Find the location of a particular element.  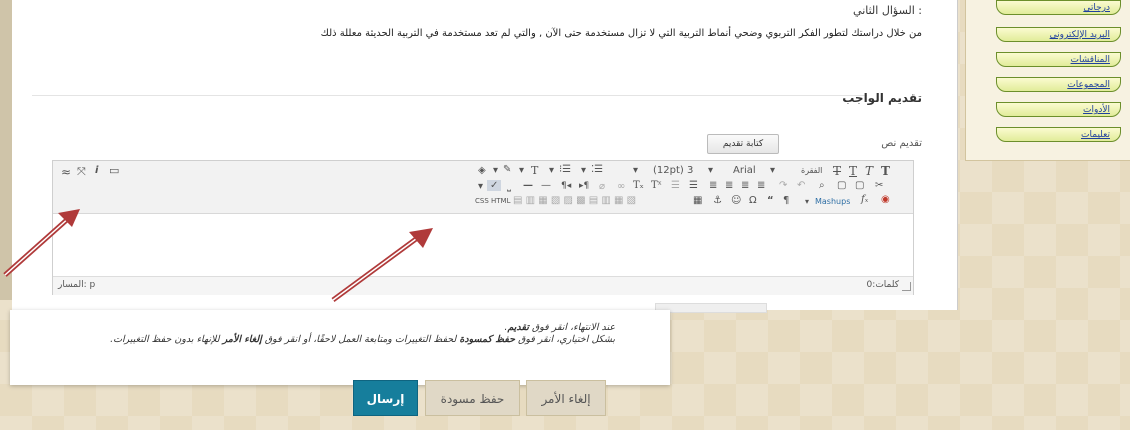

insert-table-icon: ▦ is located at coordinates (697, 200).